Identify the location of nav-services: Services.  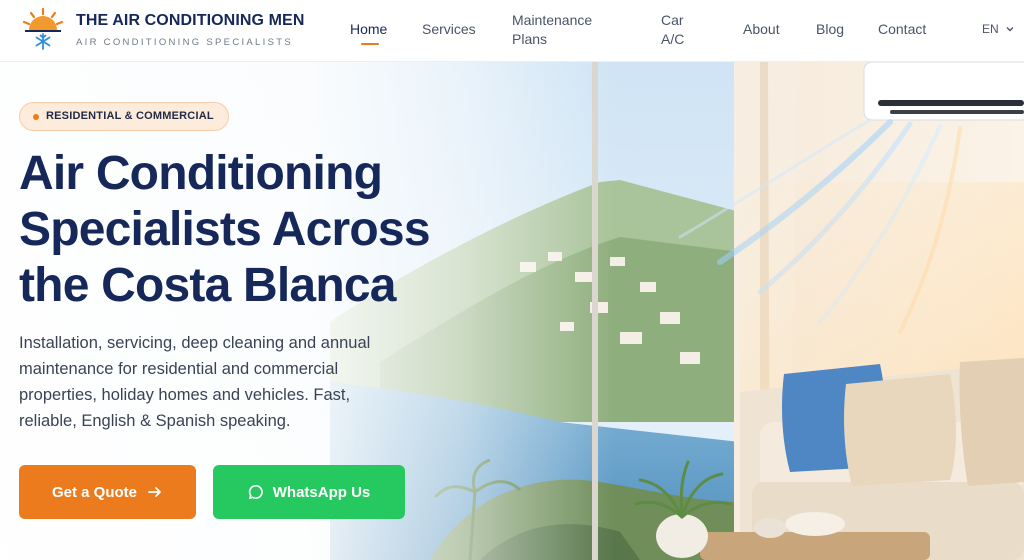
(449, 29).